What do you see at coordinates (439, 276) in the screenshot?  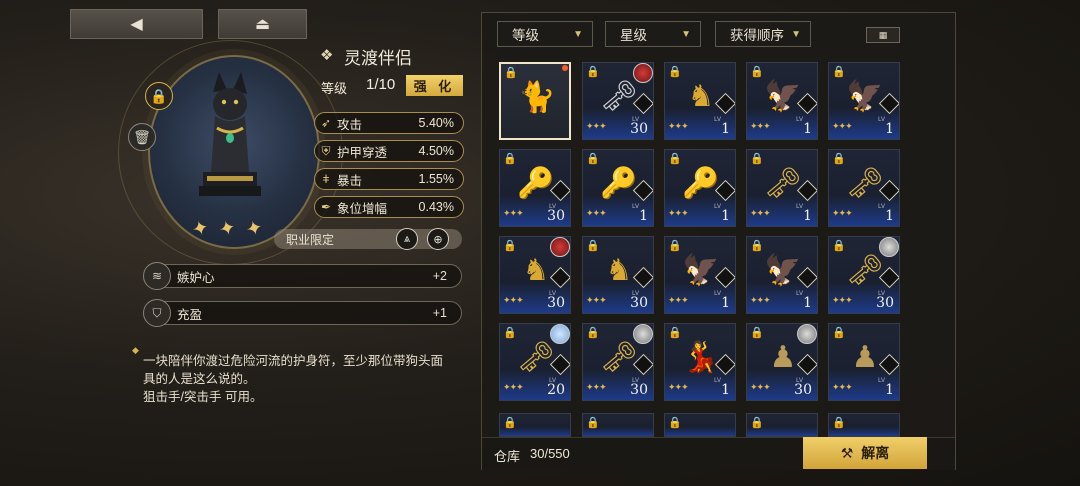 I see `trait-value: +2` at bounding box center [439, 276].